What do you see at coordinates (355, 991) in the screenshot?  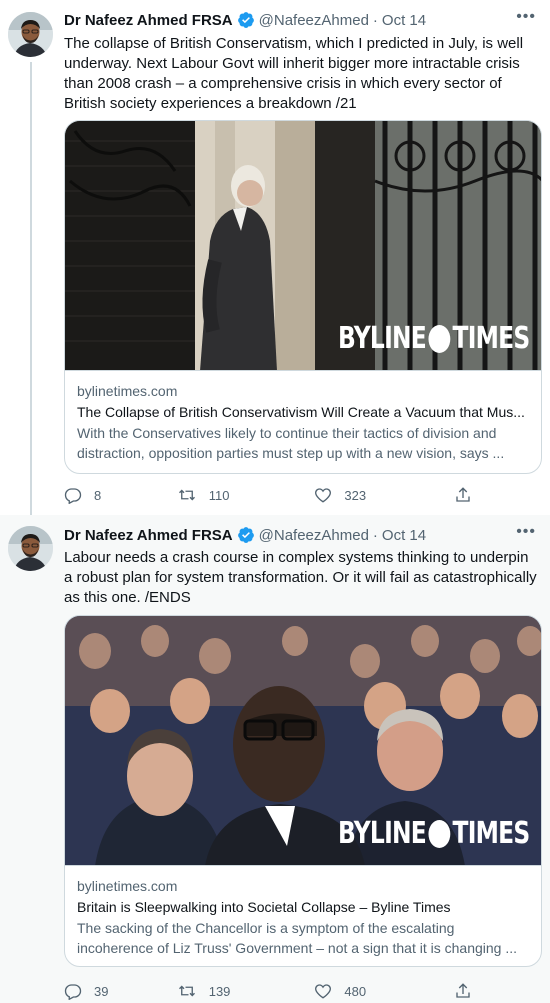 I see `like-count: 480` at bounding box center [355, 991].